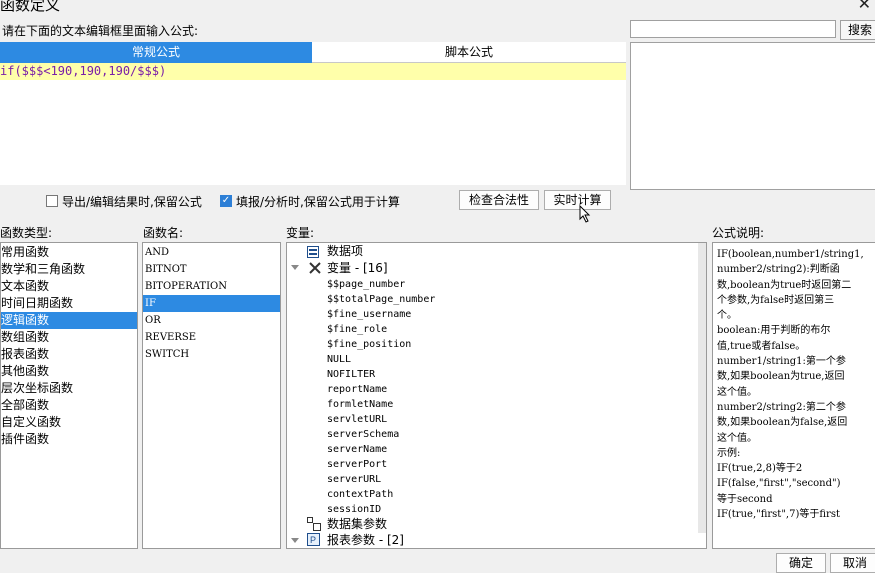  I want to click on variable-item: $$page_number, so click(366, 284).